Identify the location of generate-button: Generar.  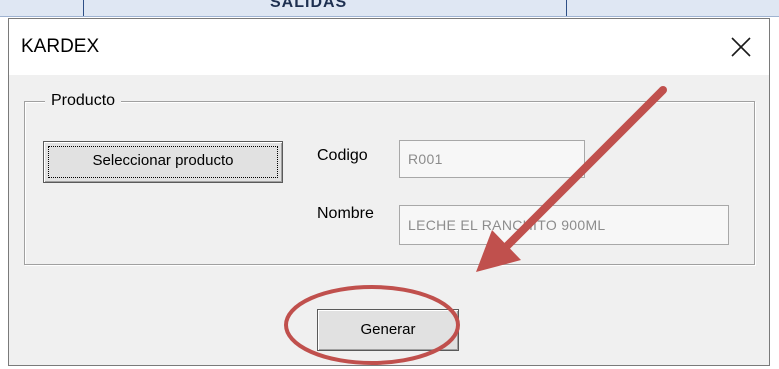
(388, 330).